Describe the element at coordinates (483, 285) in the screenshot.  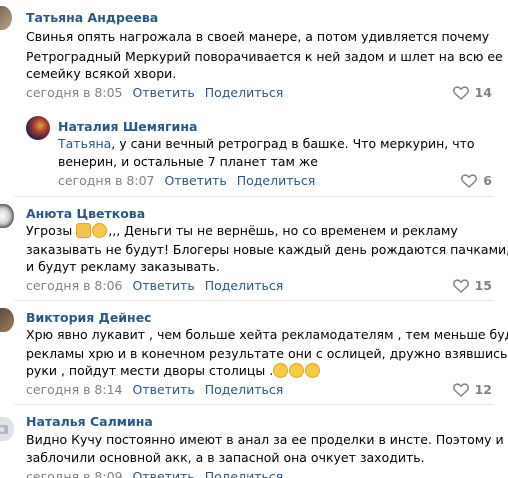
I see `like-count: 15` at that location.